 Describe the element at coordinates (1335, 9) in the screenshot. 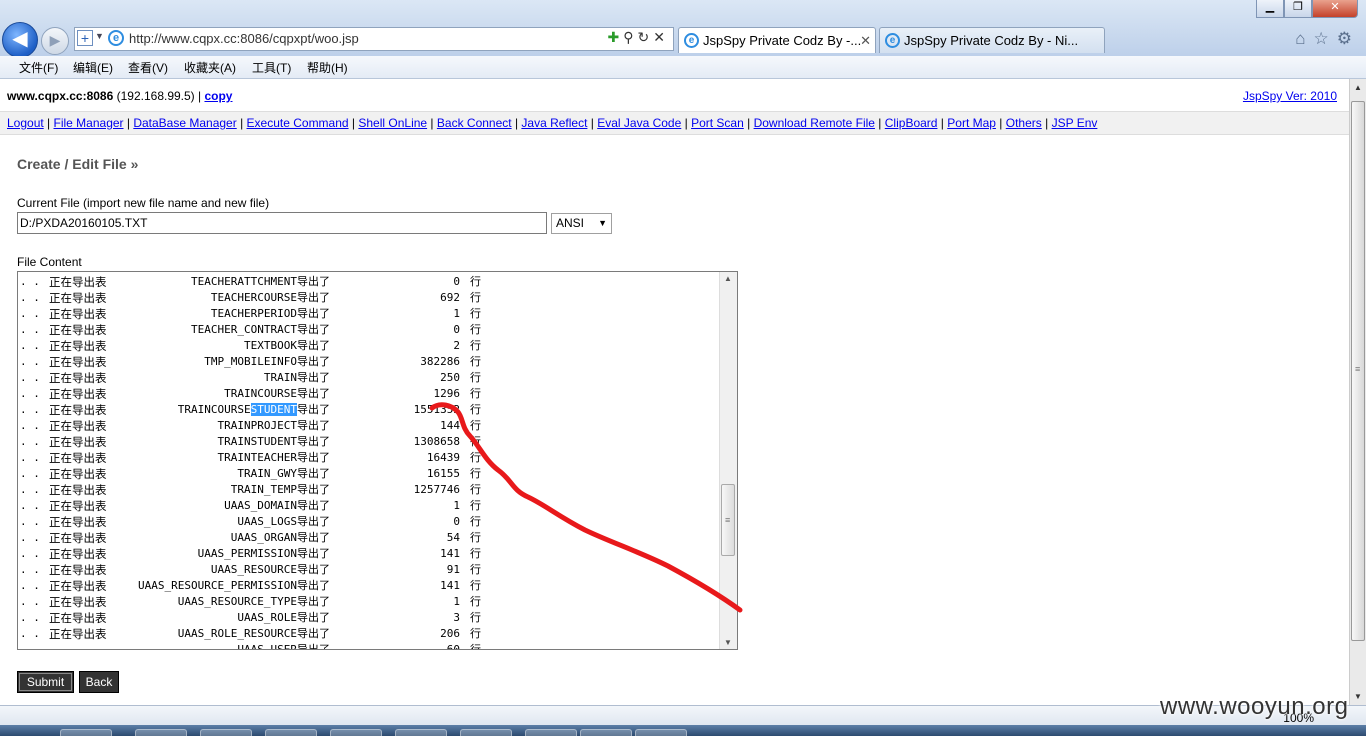

I see `window-close-icon: ✕` at that location.